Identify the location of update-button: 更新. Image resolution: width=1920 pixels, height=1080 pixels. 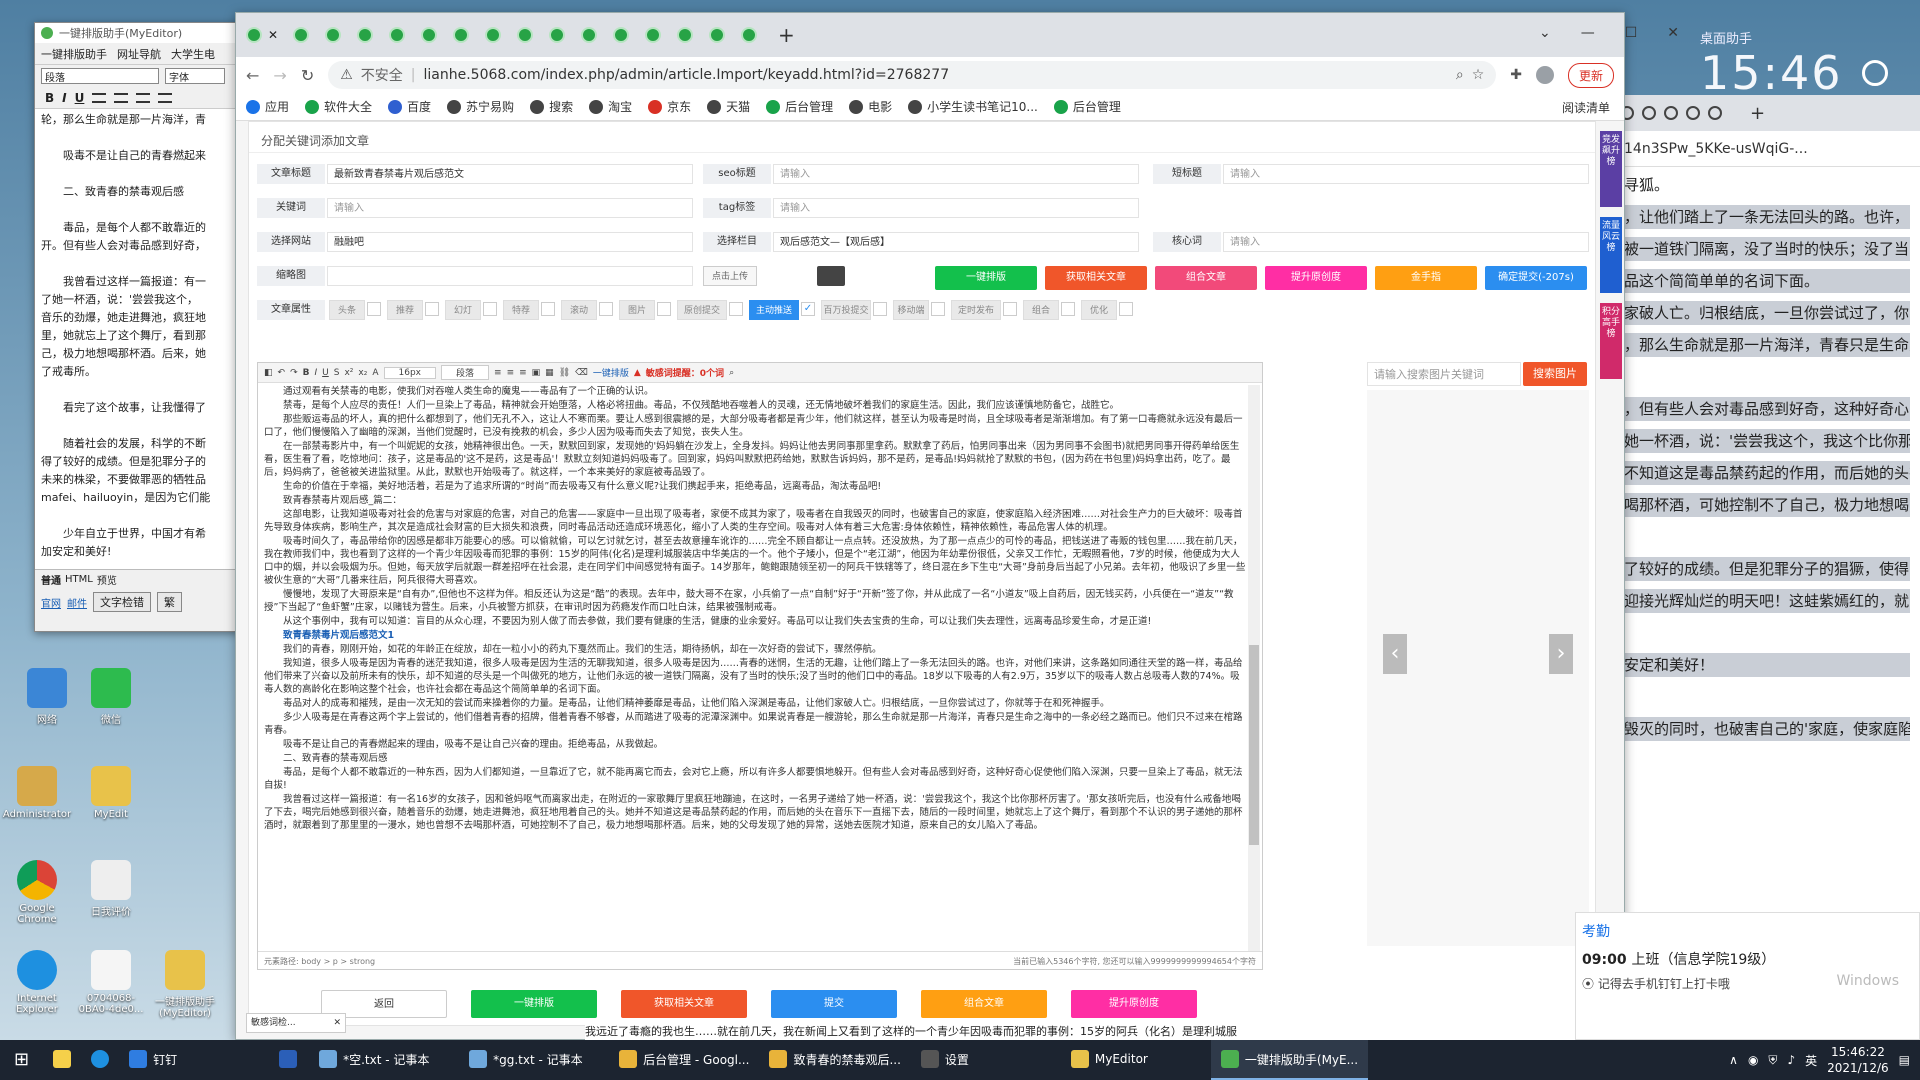
(1590, 75).